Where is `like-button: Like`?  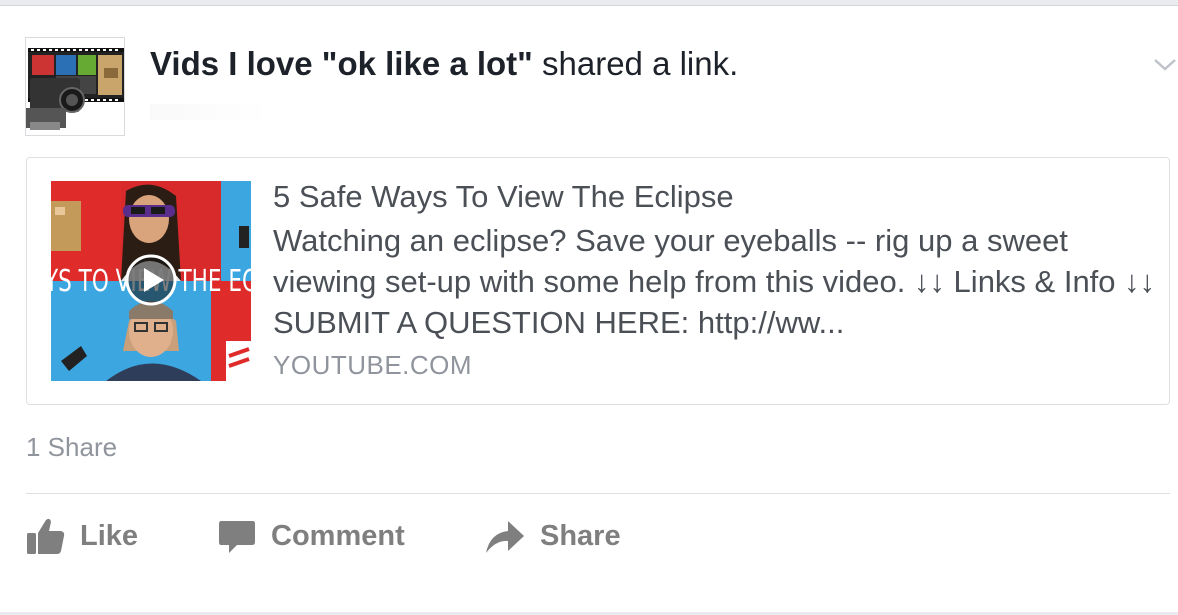 like-button: Like is located at coordinates (82, 536).